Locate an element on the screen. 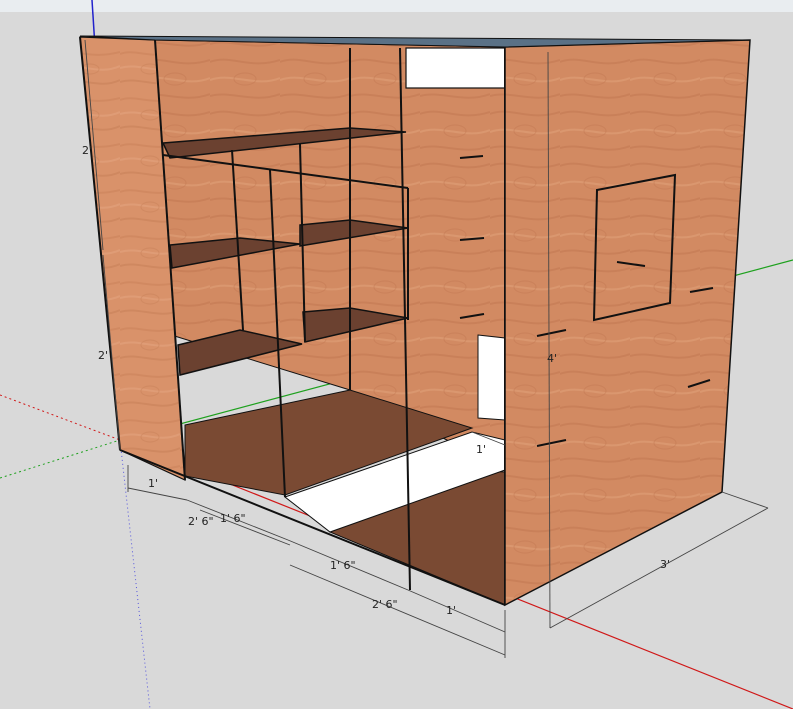 The width and height of the screenshot is (793, 709). dim-front-1: 1' is located at coordinates (153, 483).